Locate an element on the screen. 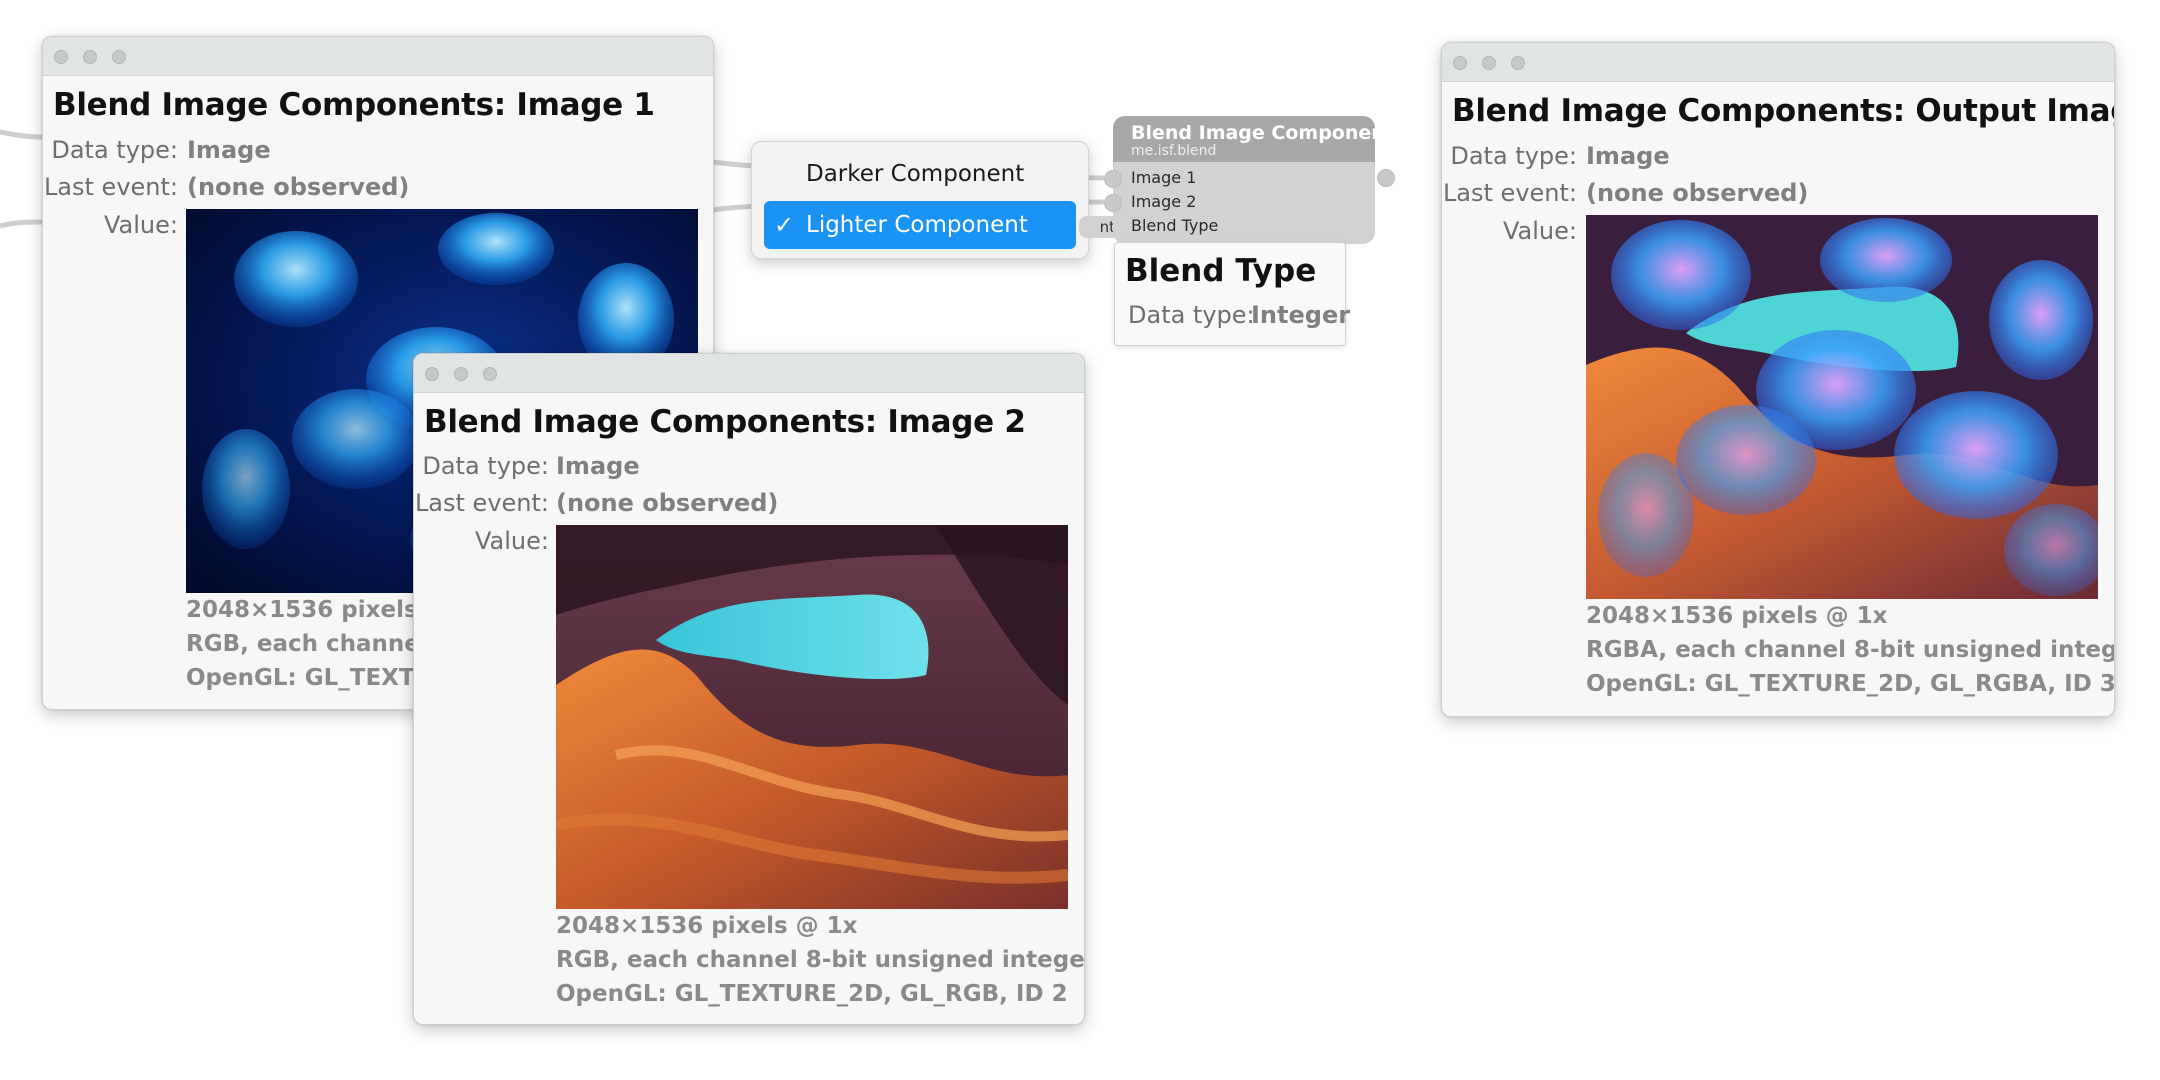 The image size is (2160, 1080). port-label-blend-type: Blend Type is located at coordinates (1175, 225).